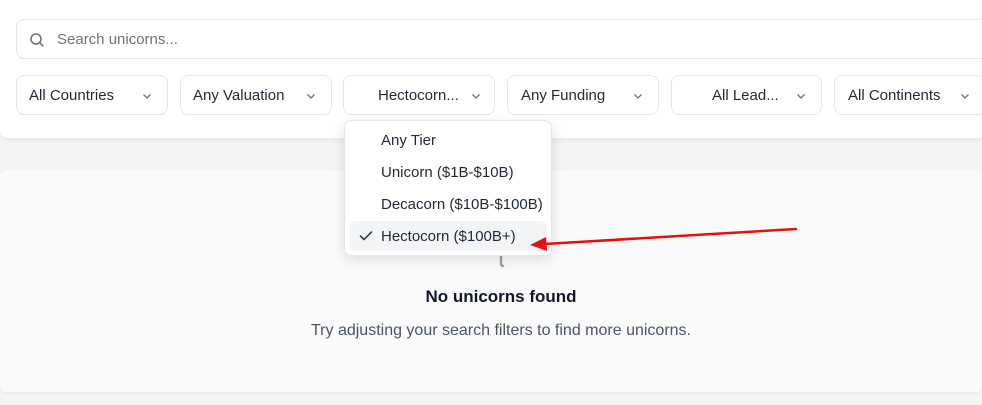  I want to click on tier-option-unicorn: Unicorn ($1B-$10B), so click(448, 172).